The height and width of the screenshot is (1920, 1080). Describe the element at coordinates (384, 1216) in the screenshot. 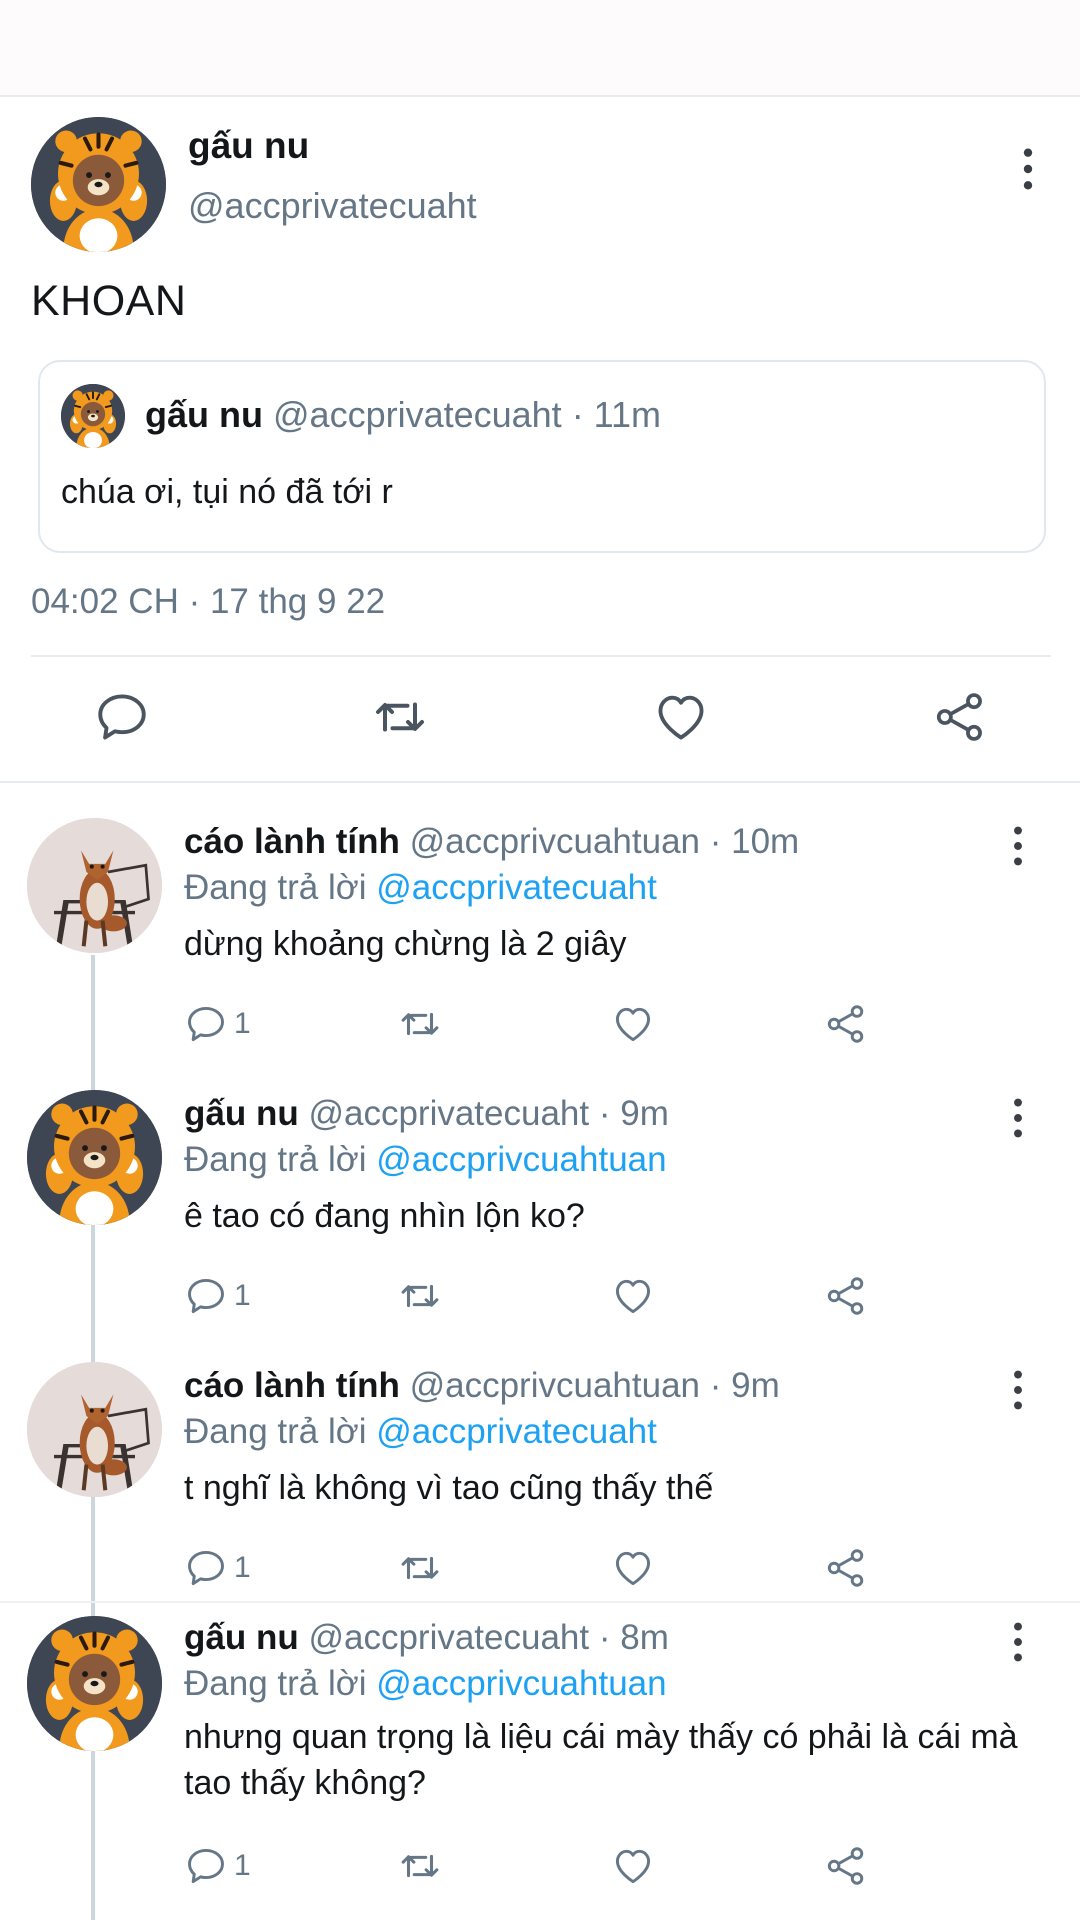

I see `reply-text: ê tao có đang nhìn lộn ko?` at that location.